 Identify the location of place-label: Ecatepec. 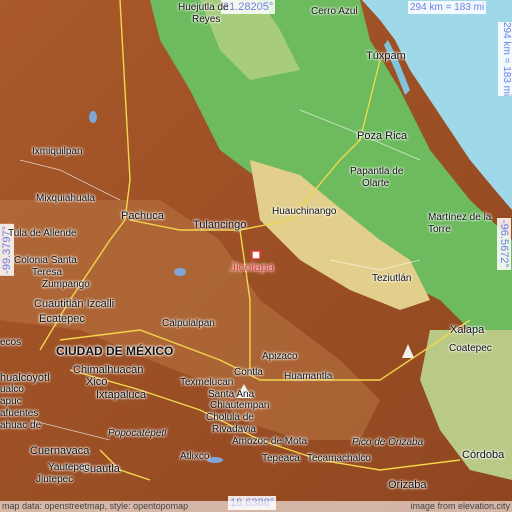
(62, 319).